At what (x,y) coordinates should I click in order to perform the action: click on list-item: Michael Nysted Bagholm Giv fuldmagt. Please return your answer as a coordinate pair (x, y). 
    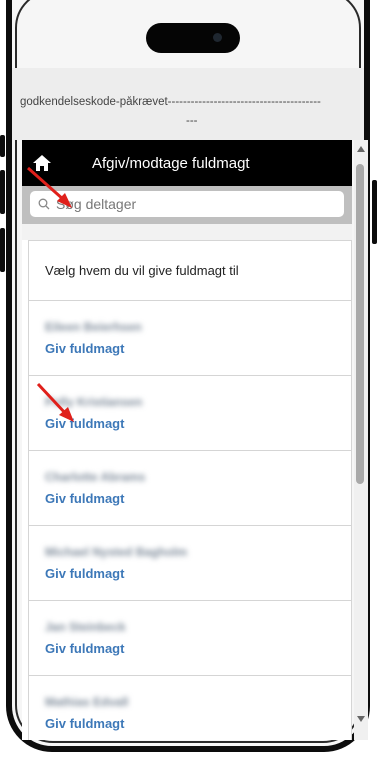
    Looking at the image, I should click on (190, 563).